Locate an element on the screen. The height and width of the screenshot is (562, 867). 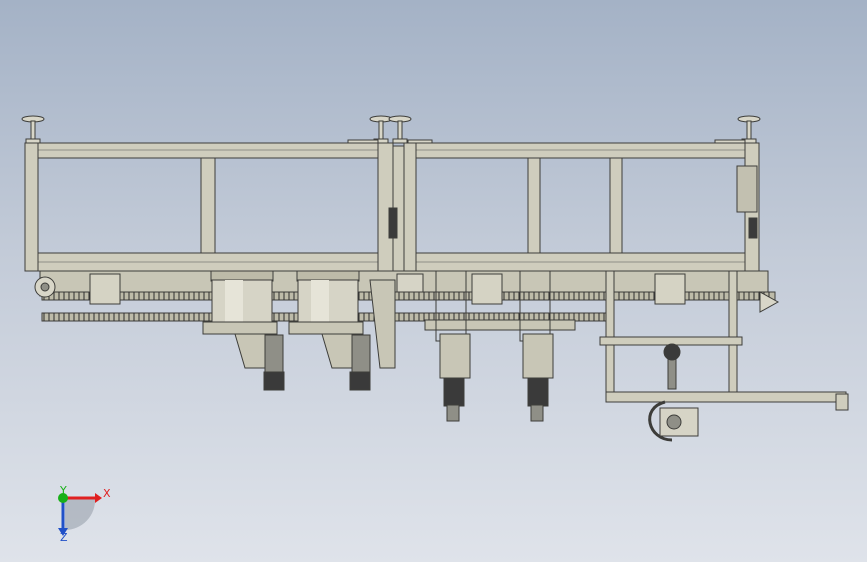
triad-graphic is located at coordinates (80, 514).